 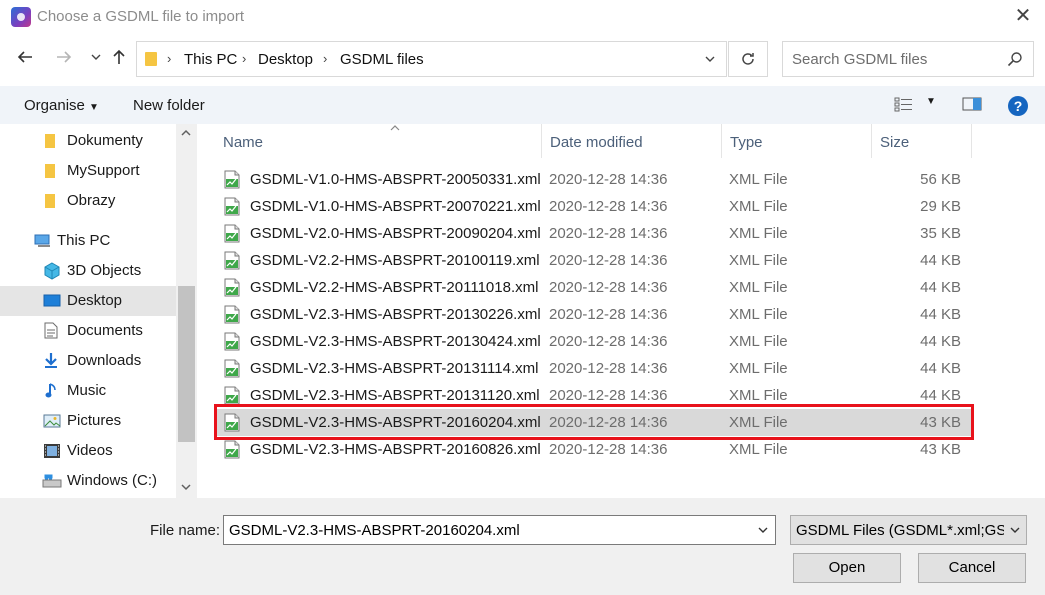 What do you see at coordinates (431, 59) in the screenshot?
I see `address-bar: › This PC › Desktop › GSDML files` at bounding box center [431, 59].